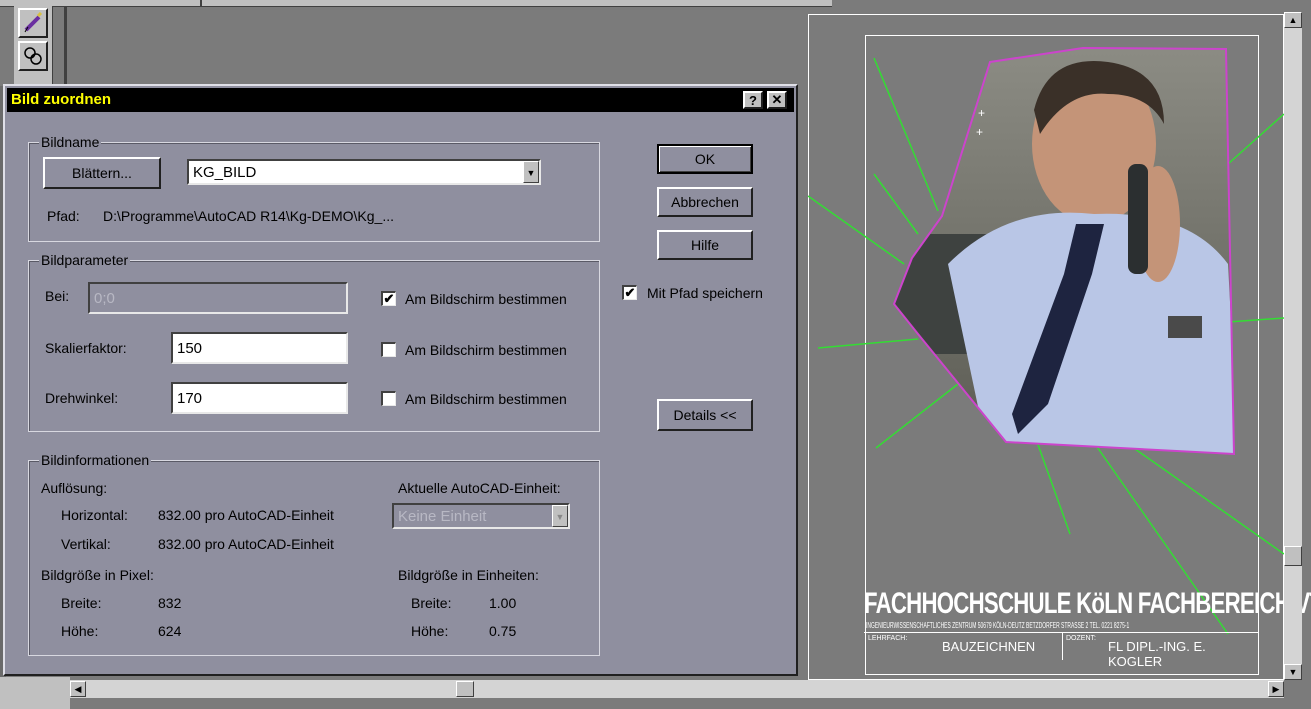 The image size is (1311, 709). Describe the element at coordinates (1276, 689) in the screenshot. I see `scroll-right-button: ▶` at that location.